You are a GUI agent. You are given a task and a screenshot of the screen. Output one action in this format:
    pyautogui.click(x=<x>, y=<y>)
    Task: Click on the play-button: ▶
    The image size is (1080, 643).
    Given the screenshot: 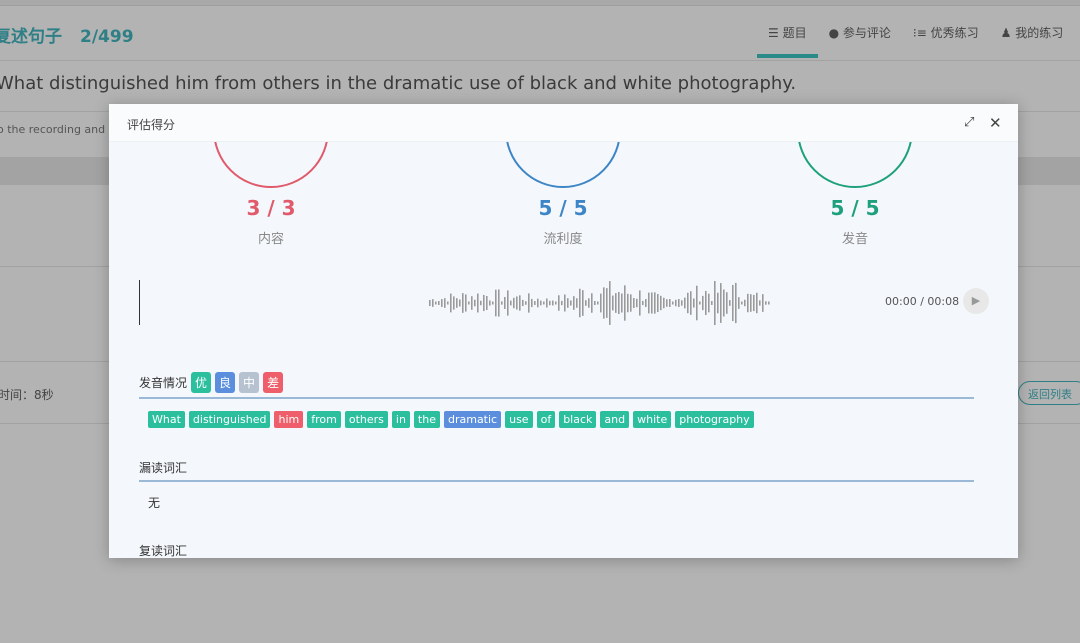 What is the action you would take?
    pyautogui.click(x=976, y=301)
    